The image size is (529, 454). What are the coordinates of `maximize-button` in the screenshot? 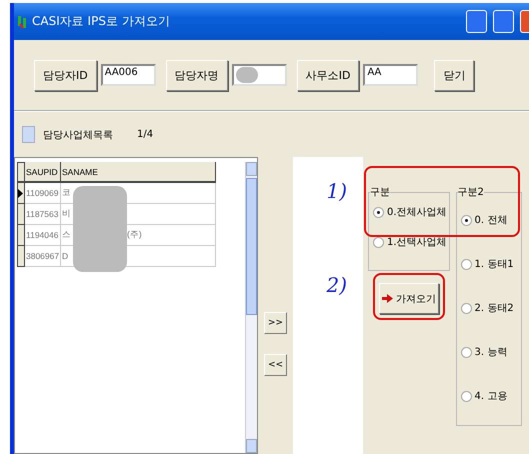 It's located at (503, 21).